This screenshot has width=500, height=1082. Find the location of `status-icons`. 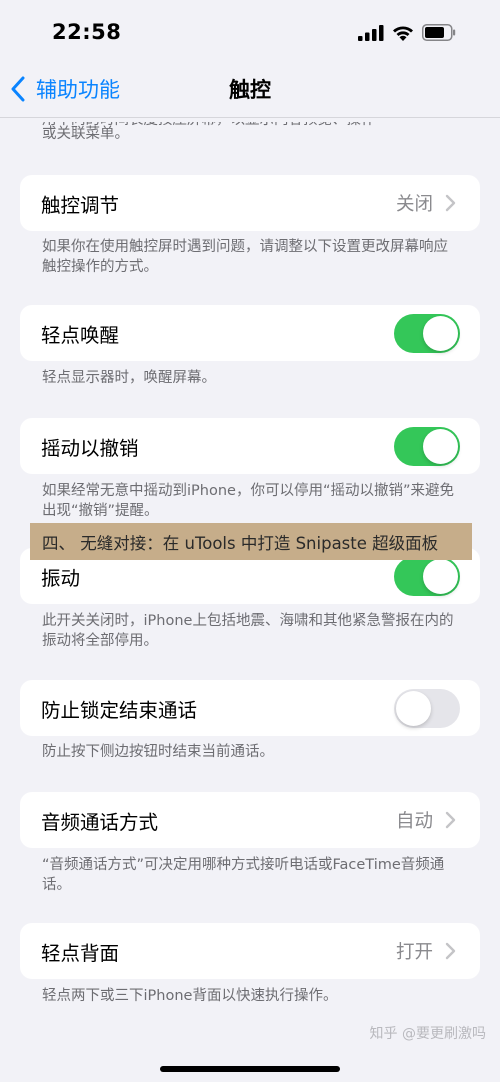

status-icons is located at coordinates (407, 32).